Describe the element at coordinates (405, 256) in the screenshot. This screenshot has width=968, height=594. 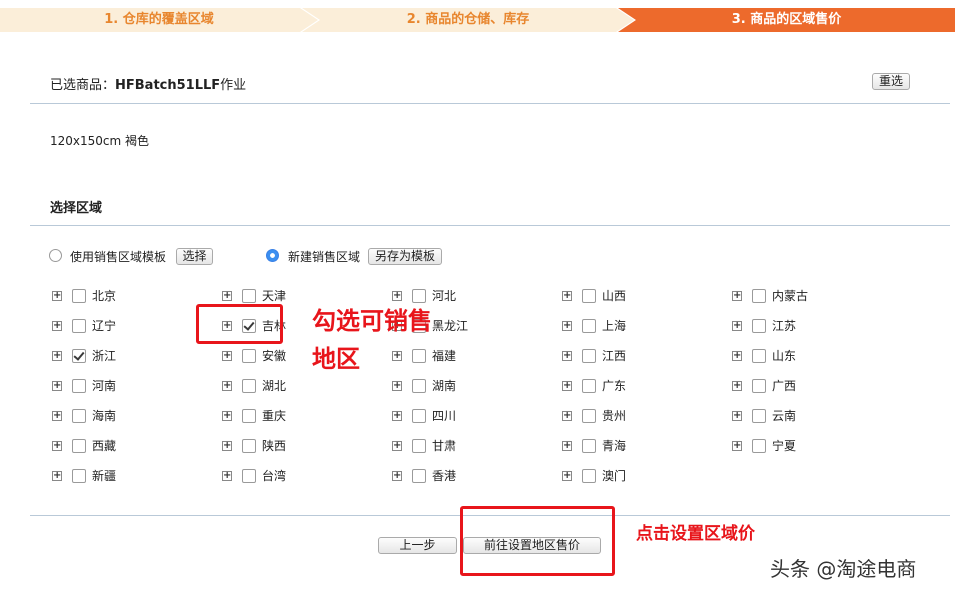
I see `save-as-template-button: 另存为模板` at that location.